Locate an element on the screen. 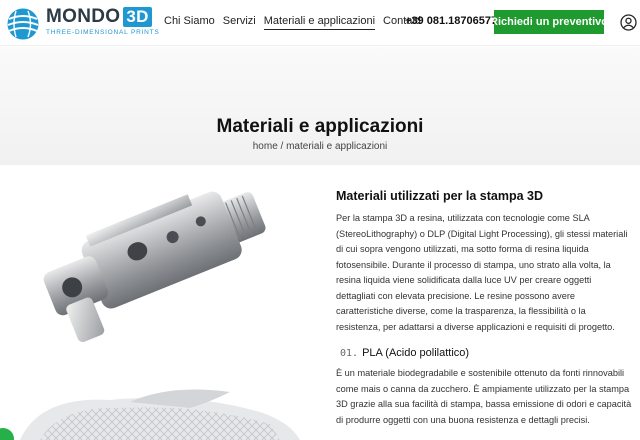  section-title: Materiali utilizzati per la stampa 3D is located at coordinates (440, 196).